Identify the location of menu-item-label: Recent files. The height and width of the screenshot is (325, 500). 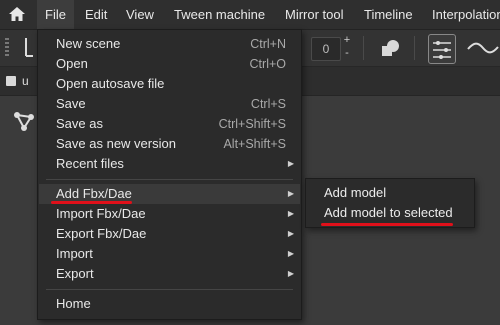
(90, 163).